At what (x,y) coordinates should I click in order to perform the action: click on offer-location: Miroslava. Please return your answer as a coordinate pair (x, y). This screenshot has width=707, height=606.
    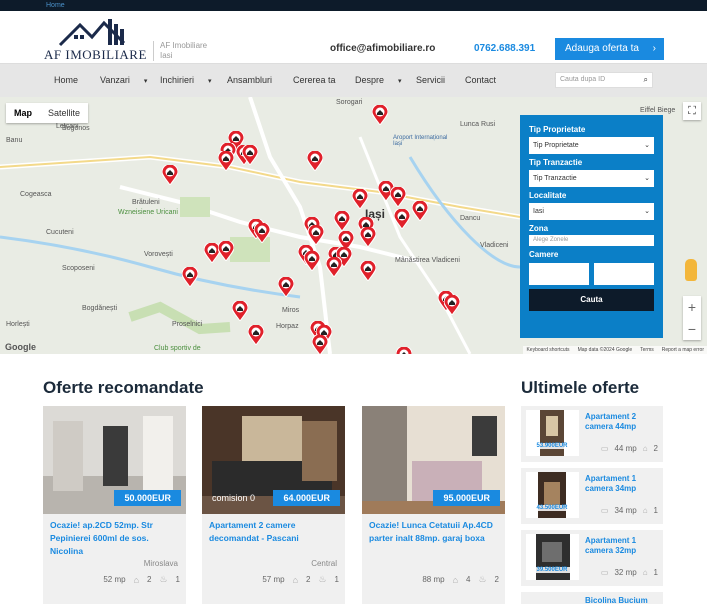
    Looking at the image, I should click on (160, 563).